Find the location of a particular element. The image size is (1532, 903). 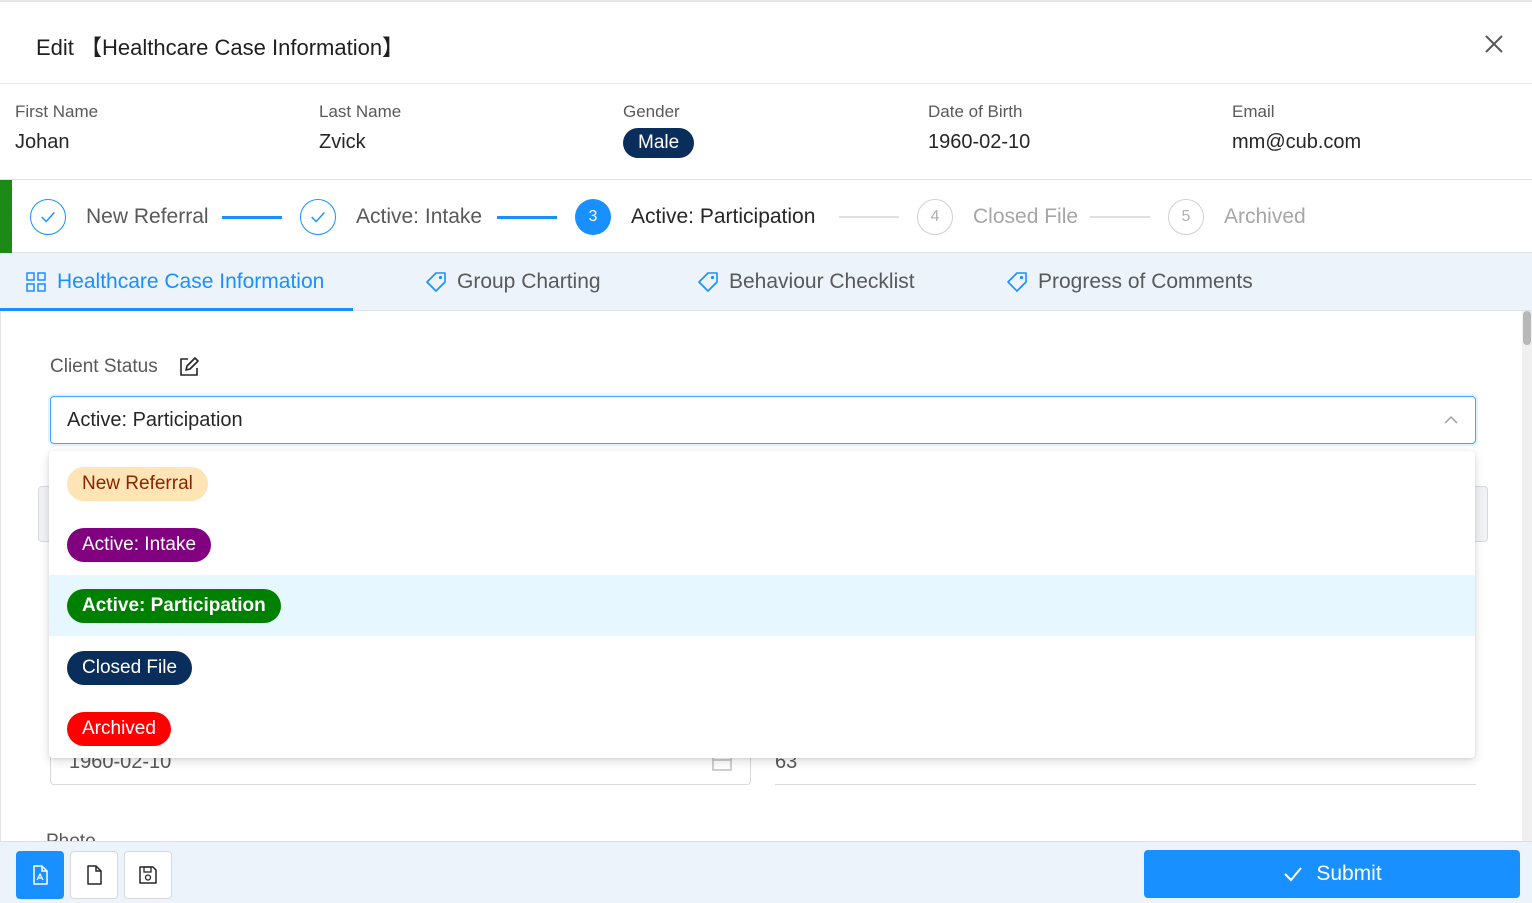

first-name-value: Johan is located at coordinates (42, 142).